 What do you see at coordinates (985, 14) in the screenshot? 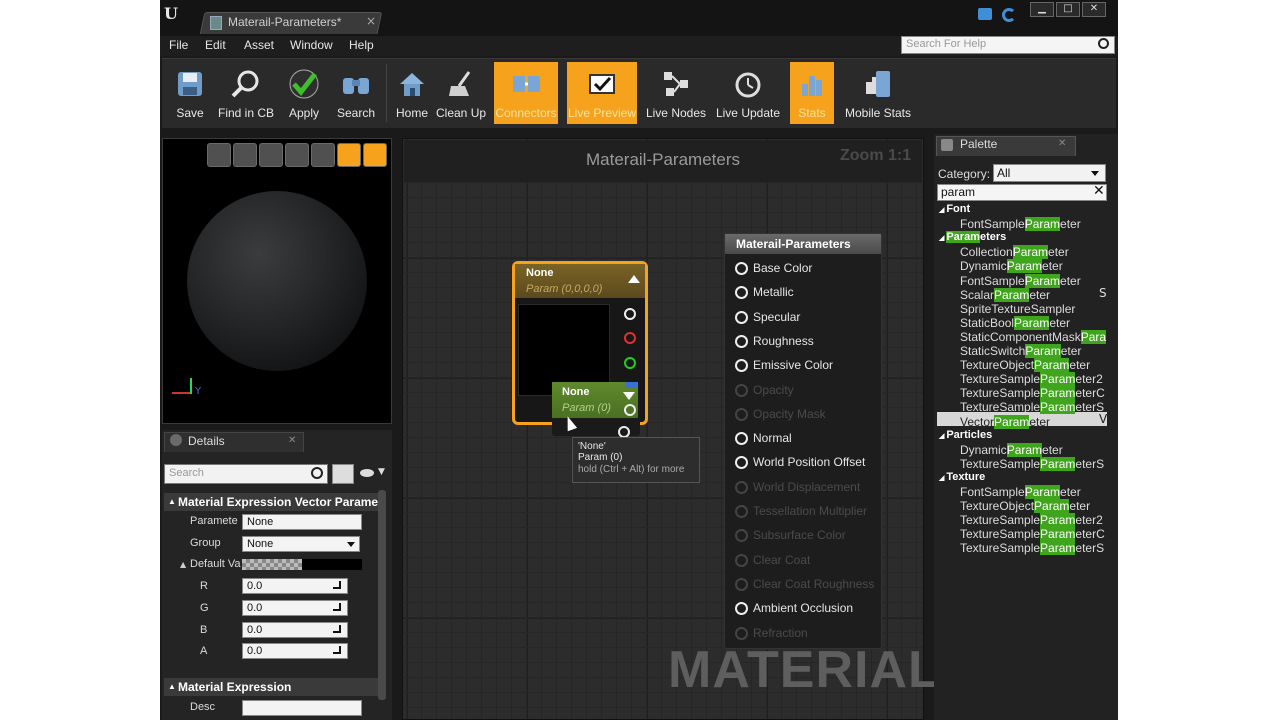
I see `chat-feedback-icon` at bounding box center [985, 14].